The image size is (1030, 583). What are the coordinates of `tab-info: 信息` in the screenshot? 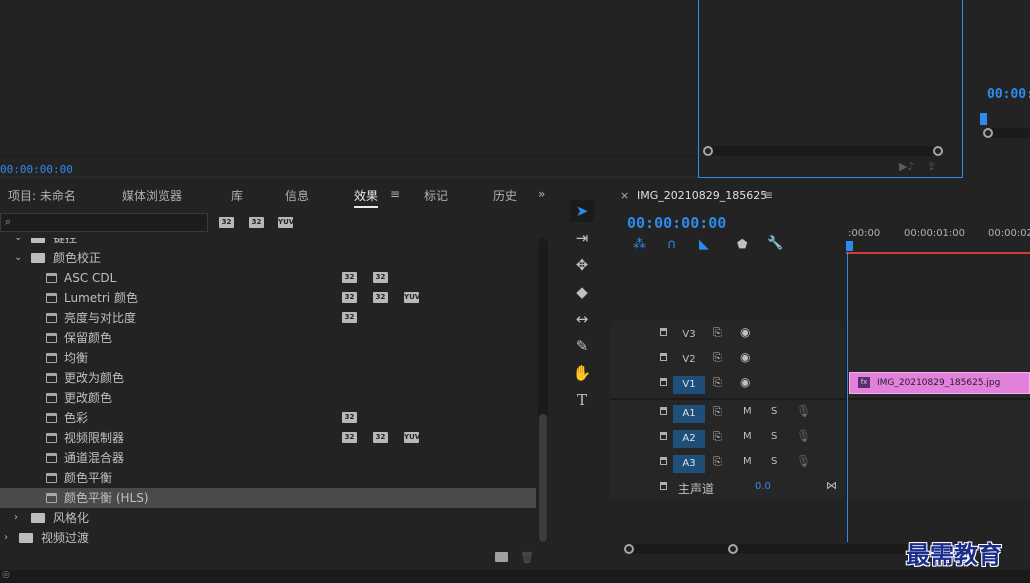 It's located at (297, 195).